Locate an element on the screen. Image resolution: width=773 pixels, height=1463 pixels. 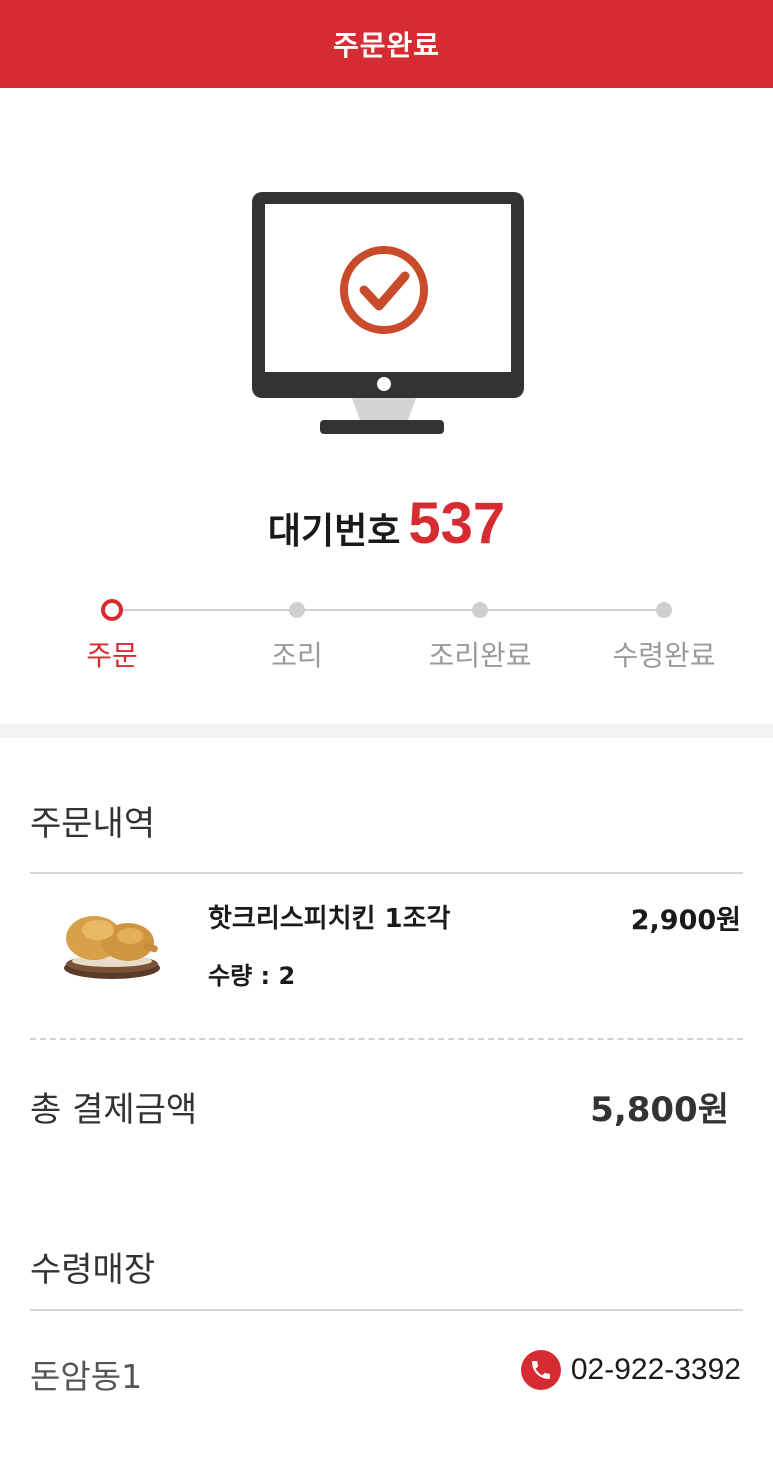
step-dot-order is located at coordinates (112, 610).